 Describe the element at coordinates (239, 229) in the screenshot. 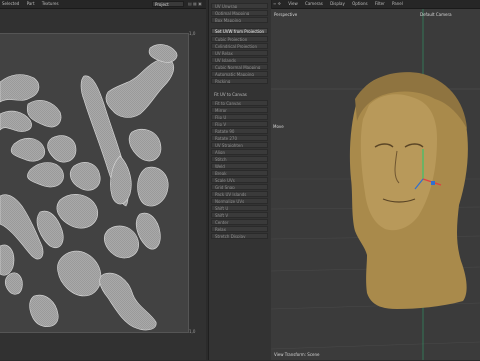

I see `cmd-item: Relax` at that location.